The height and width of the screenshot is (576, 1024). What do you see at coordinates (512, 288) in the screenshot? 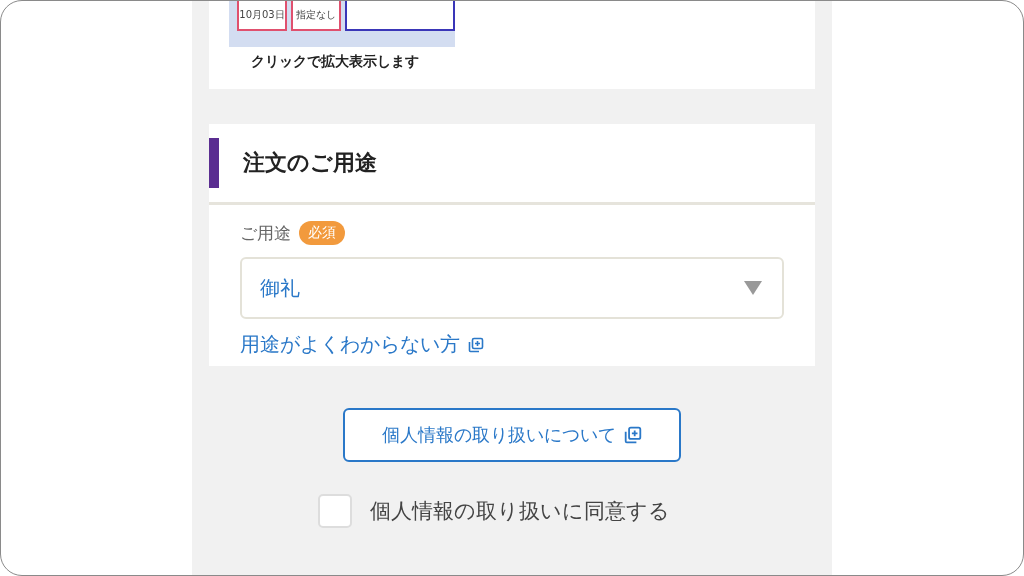
I see `purpose-select: 御礼` at bounding box center [512, 288].